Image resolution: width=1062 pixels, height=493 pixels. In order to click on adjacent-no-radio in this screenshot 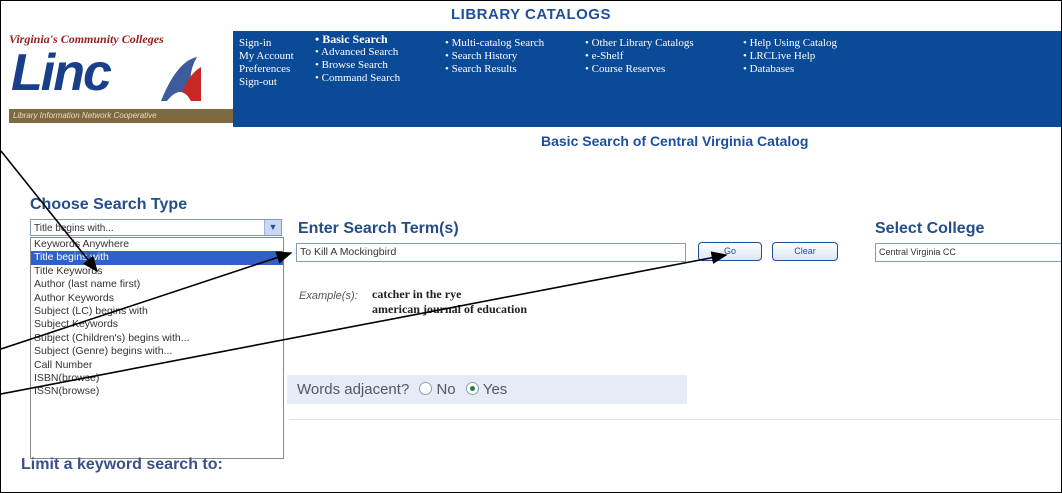, I will do `click(426, 388)`.